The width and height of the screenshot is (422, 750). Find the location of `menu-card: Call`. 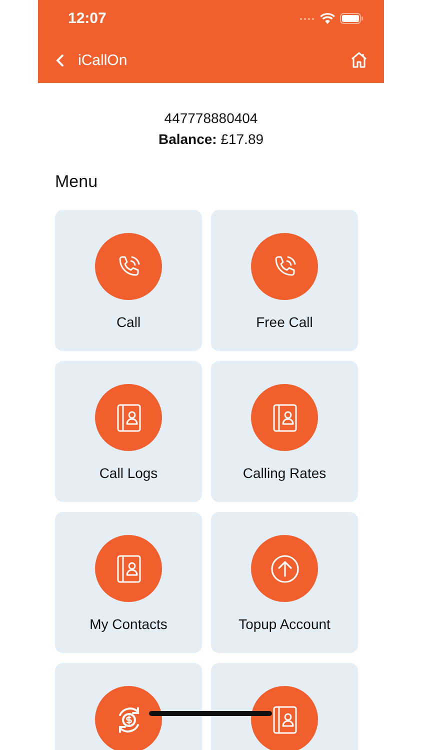

menu-card: Call is located at coordinates (128, 280).